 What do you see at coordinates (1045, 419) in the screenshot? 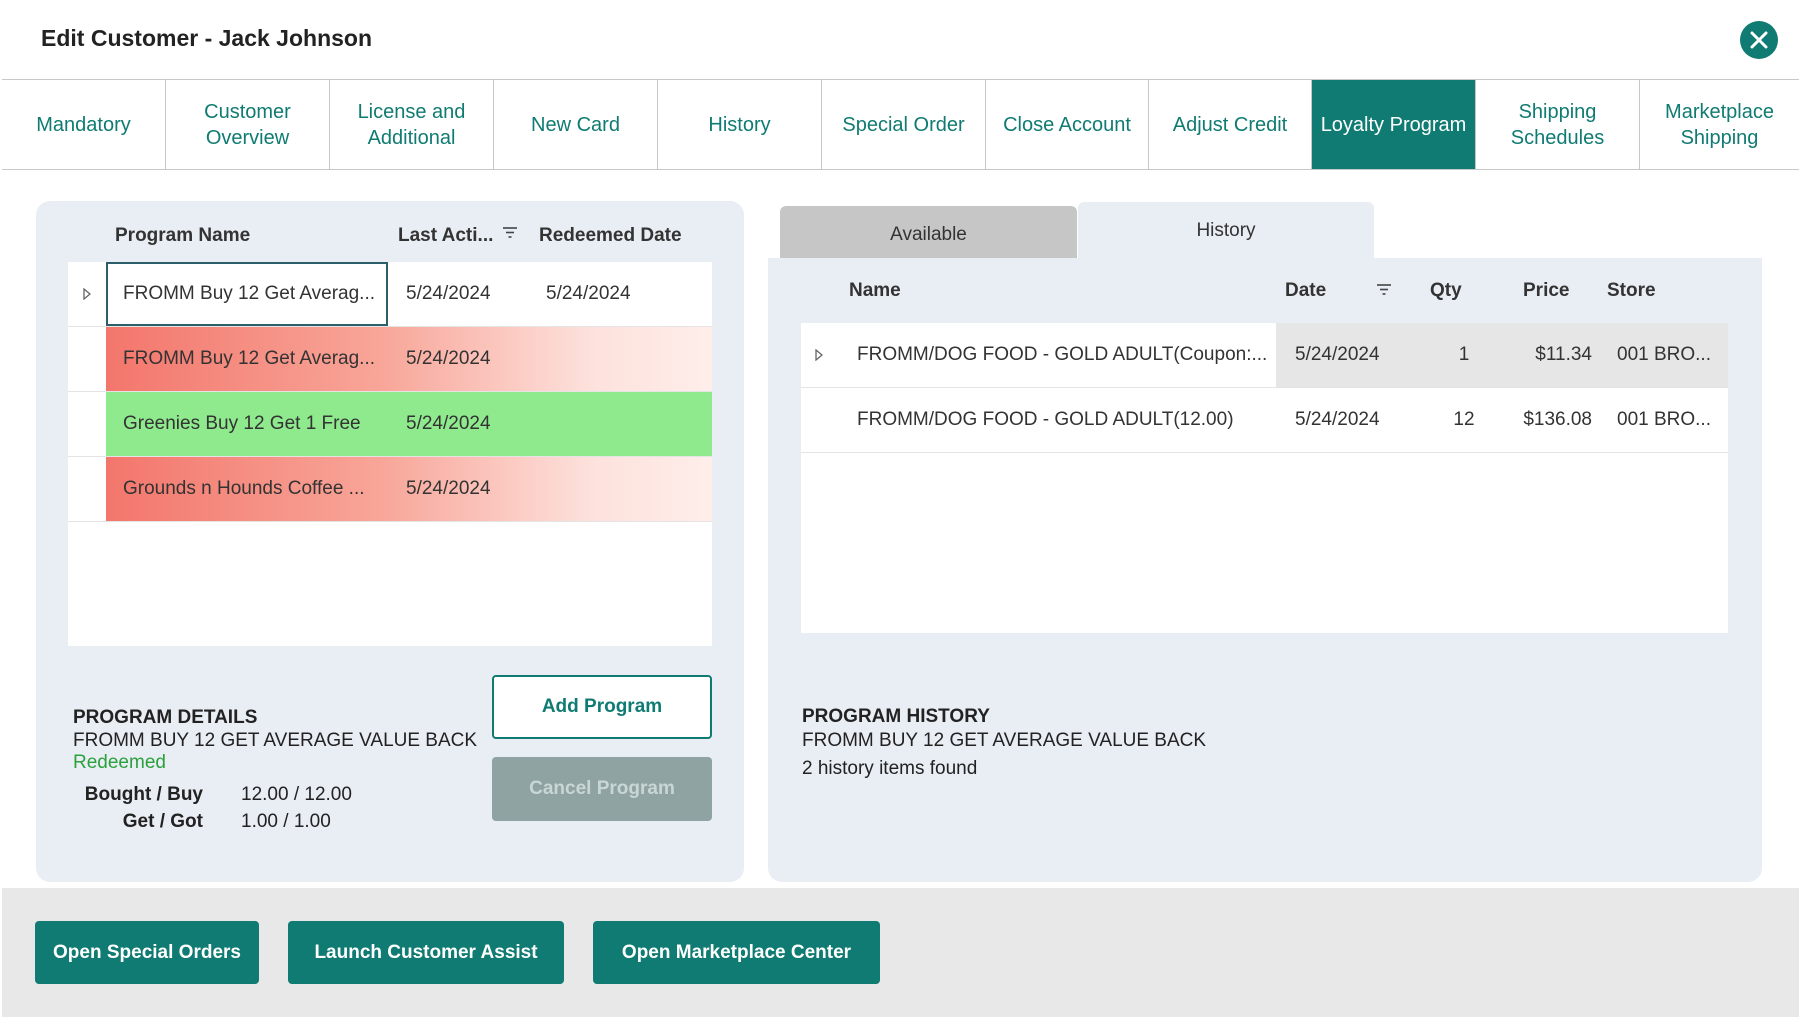
I see `item-name: FROMM/DOG FOOD - GOLD ADULT(12.00)` at bounding box center [1045, 419].